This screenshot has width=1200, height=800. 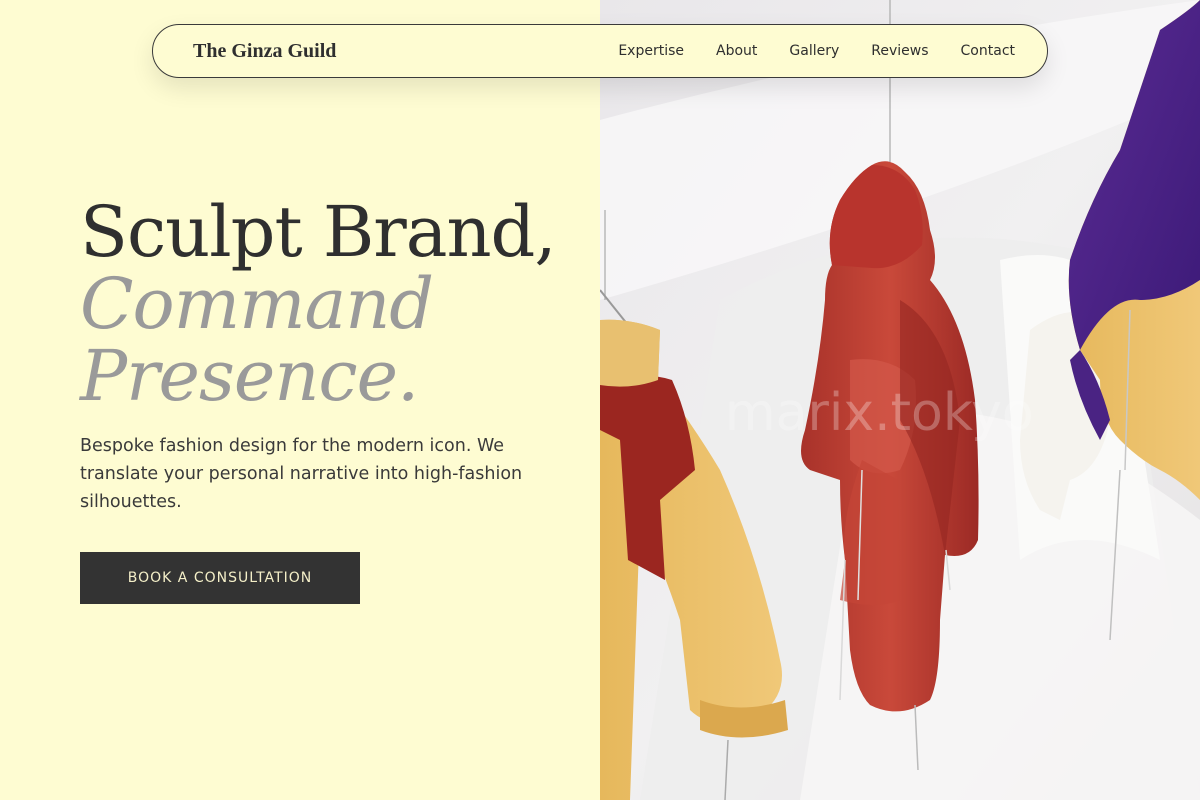 I want to click on brand-logo: The Ginza Guild, so click(x=264, y=51).